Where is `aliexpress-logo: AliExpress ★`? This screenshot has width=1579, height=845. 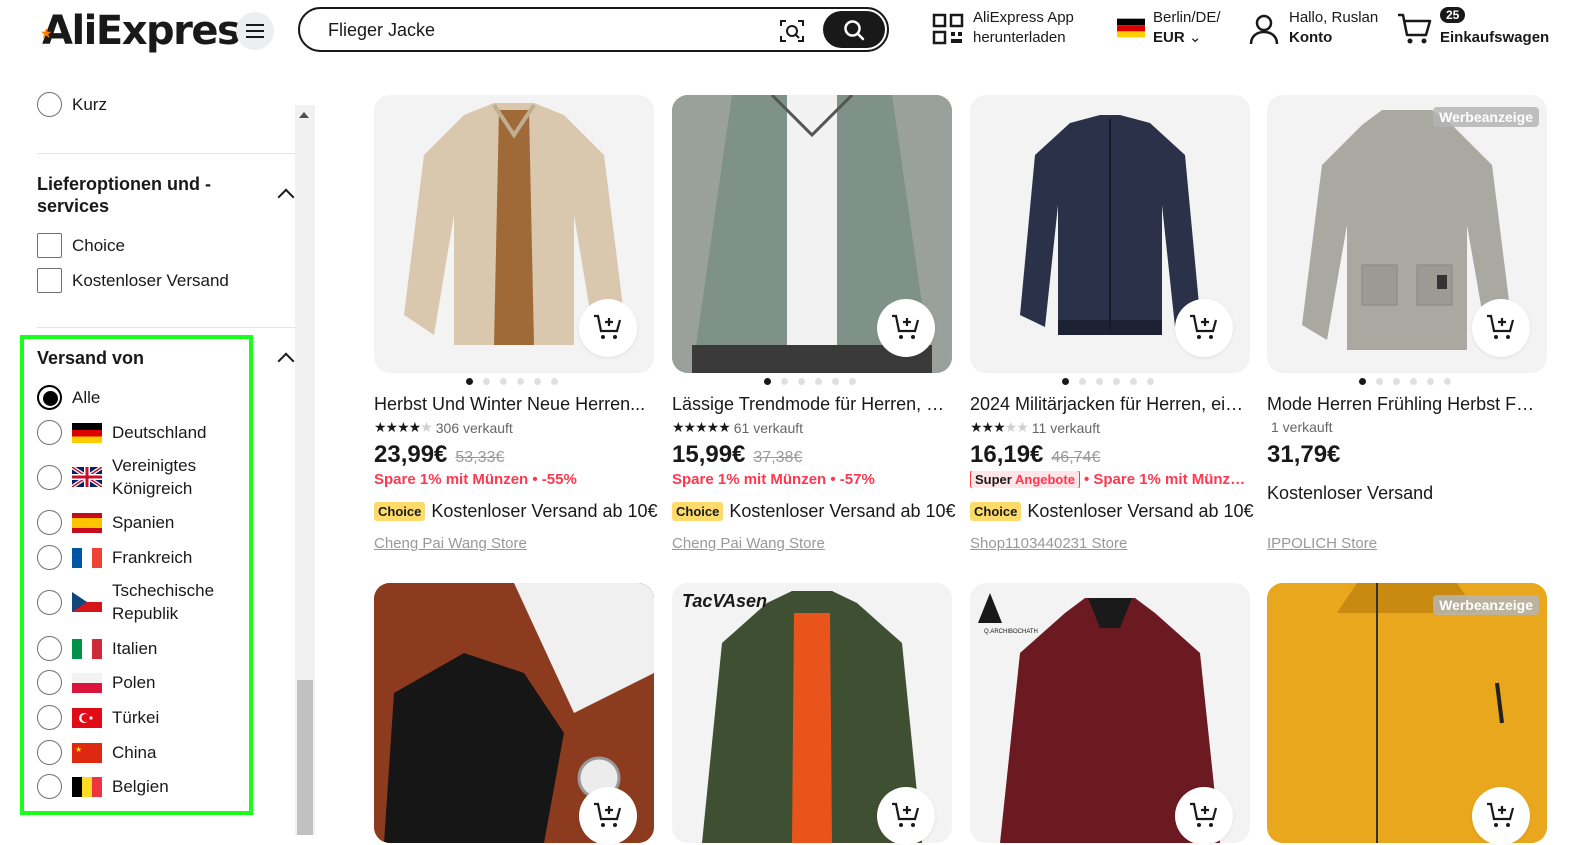
aliexpress-logo: AliExpress ★ is located at coordinates (151, 31).